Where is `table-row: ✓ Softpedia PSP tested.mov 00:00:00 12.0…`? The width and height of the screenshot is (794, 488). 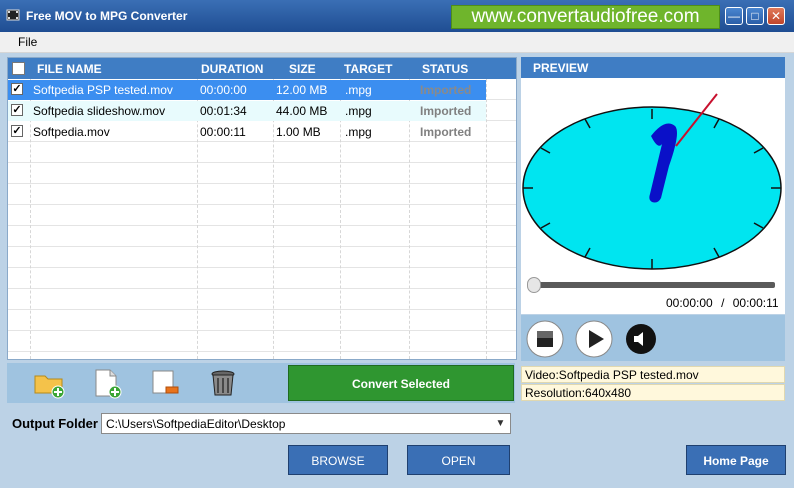 table-row: ✓ Softpedia PSP tested.mov 00:00:00 12.0… is located at coordinates (247, 90).